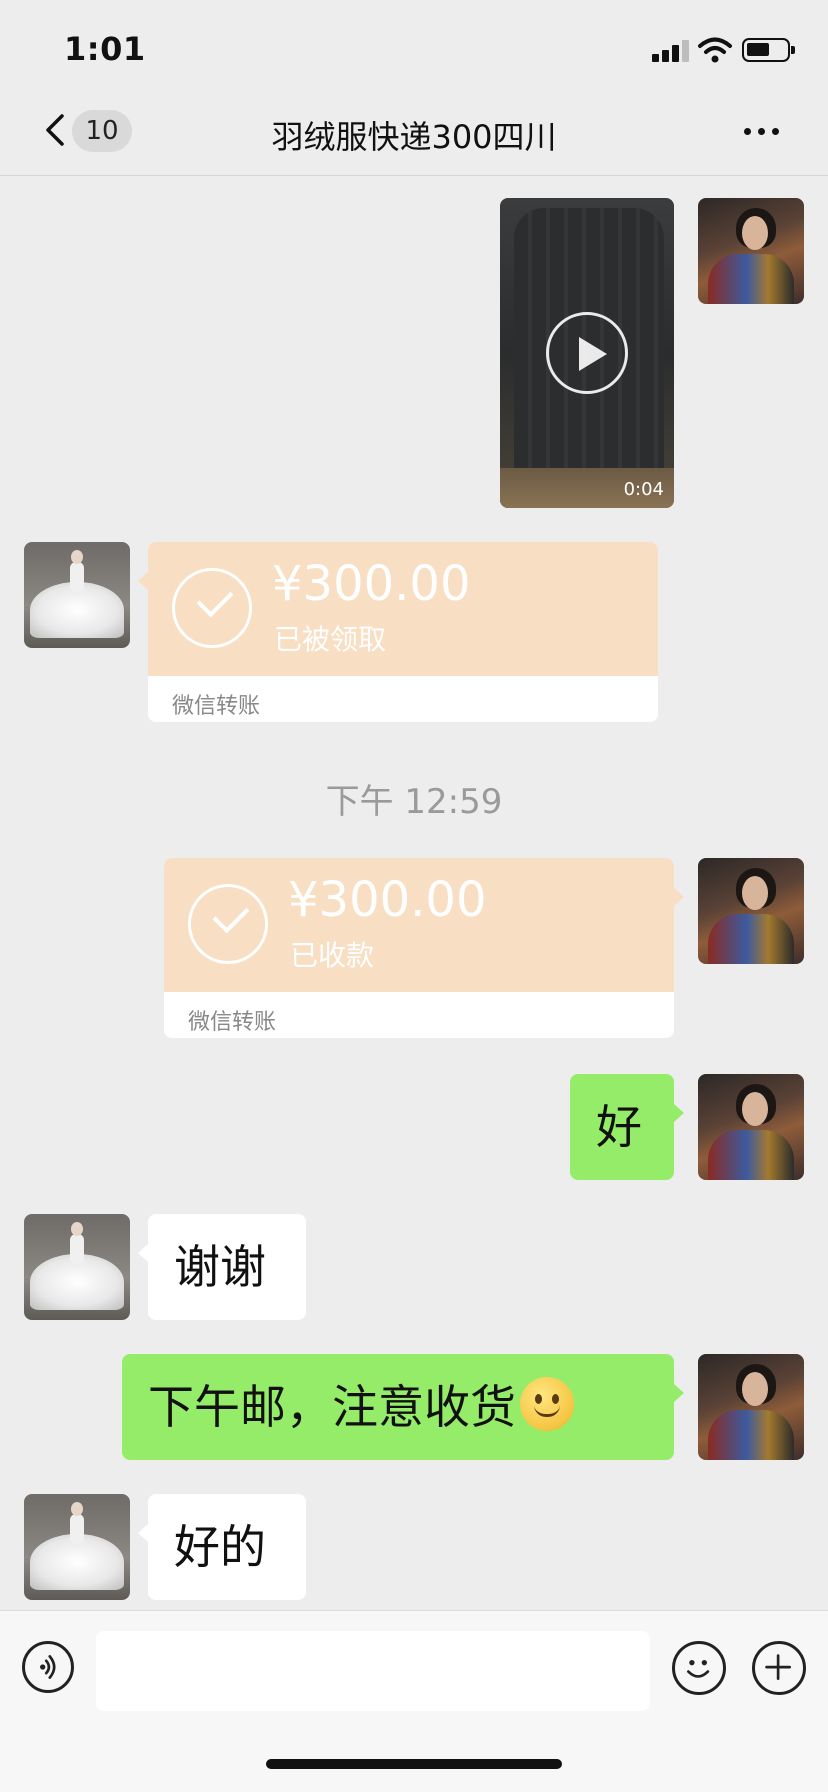 The width and height of the screenshot is (828, 1792). Describe the element at coordinates (768, 50) in the screenshot. I see `battery-icon` at that location.